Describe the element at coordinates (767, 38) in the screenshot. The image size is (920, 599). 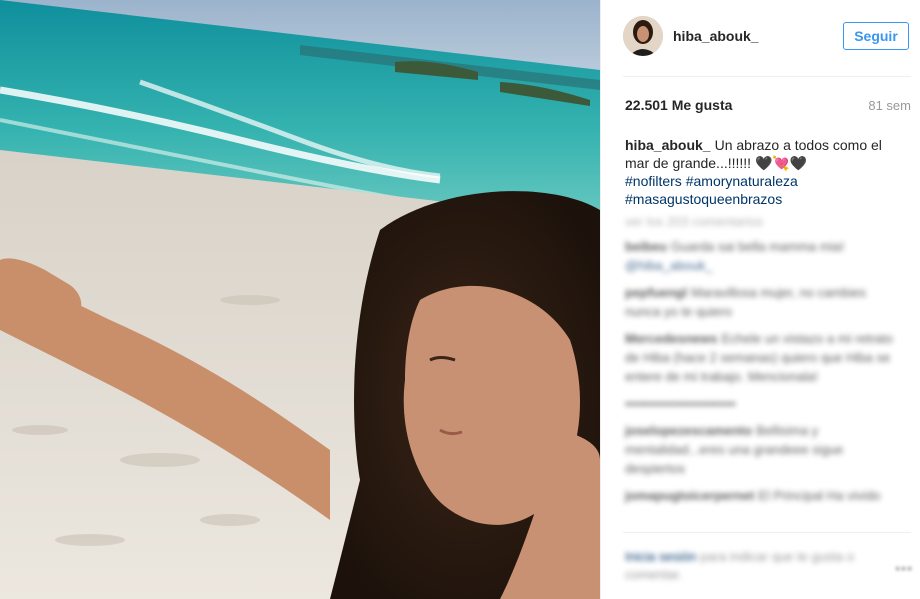
I see `post-header: hiba_abouk_ Seguir` at that location.